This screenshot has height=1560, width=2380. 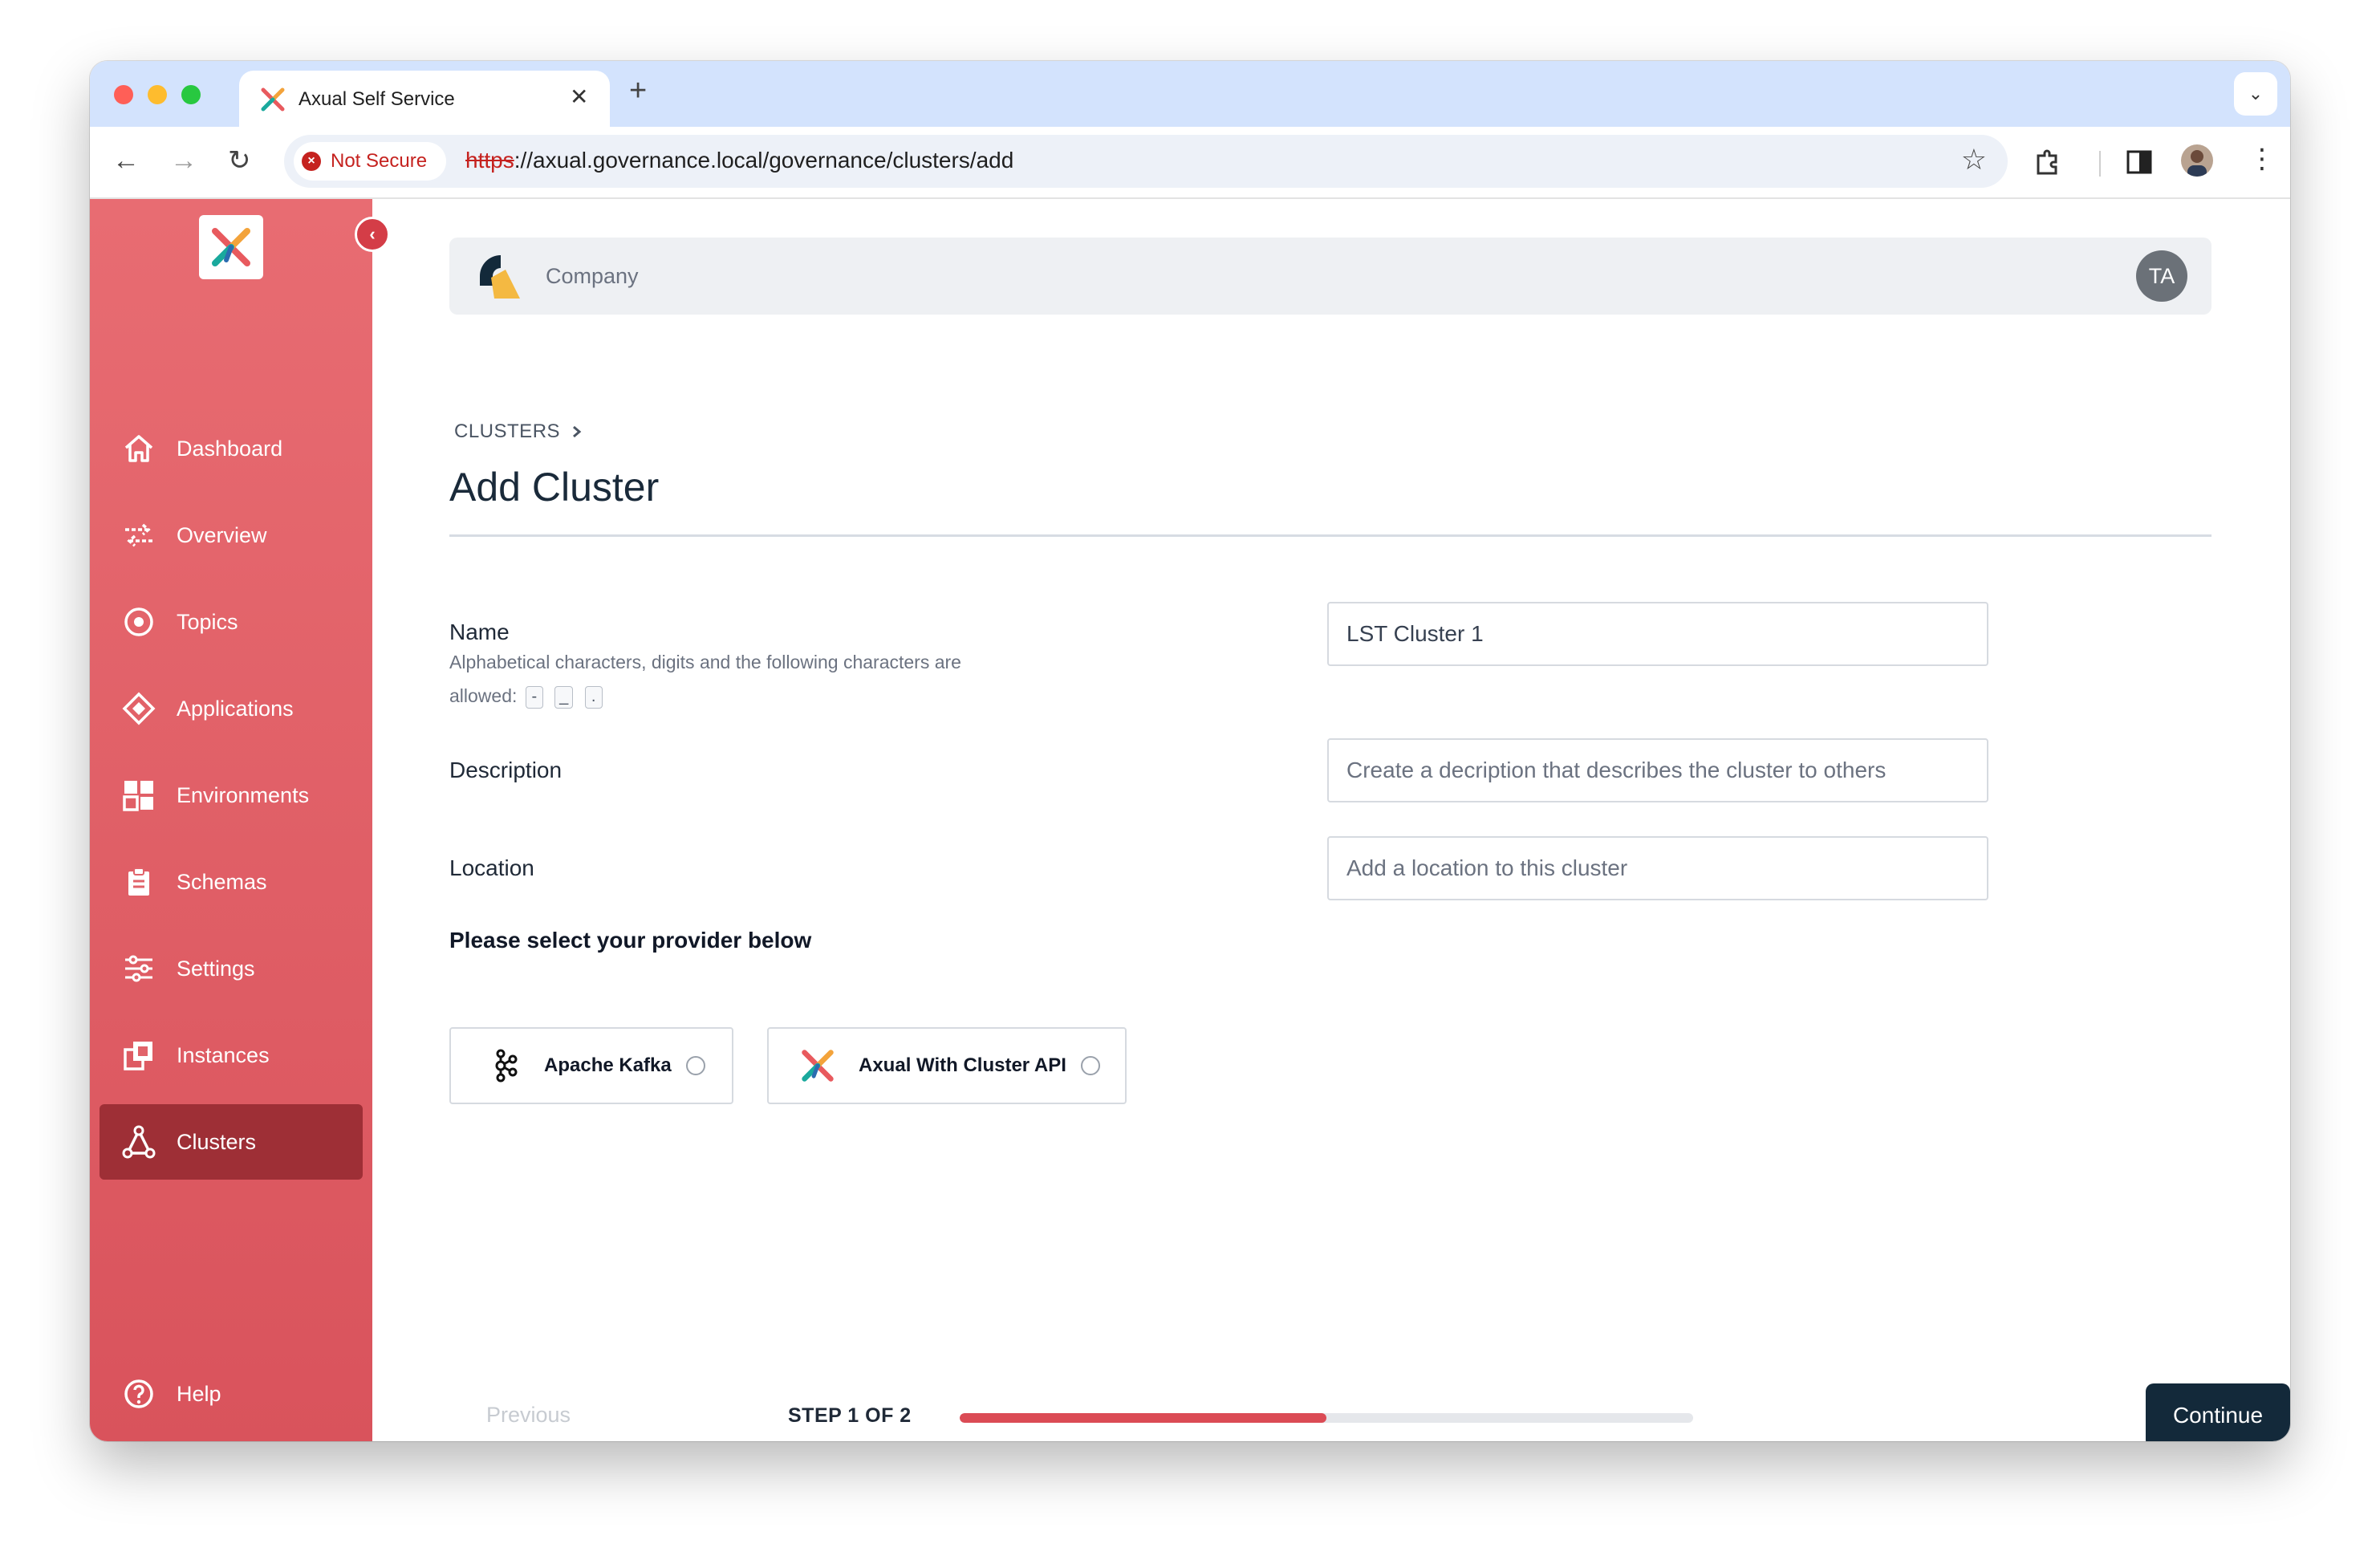 I want to click on sidebar-item-label: Applications, so click(x=236, y=708).